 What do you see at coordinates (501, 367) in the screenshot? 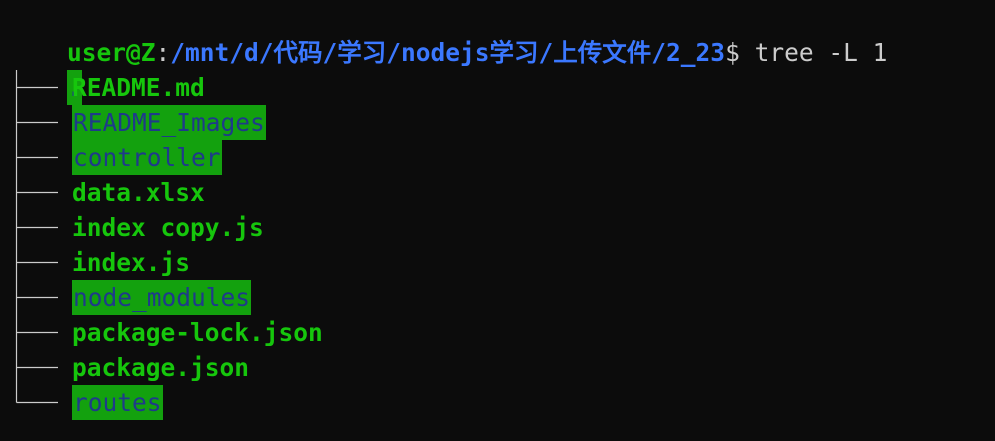
I see `tree-entry-row: package.json` at bounding box center [501, 367].